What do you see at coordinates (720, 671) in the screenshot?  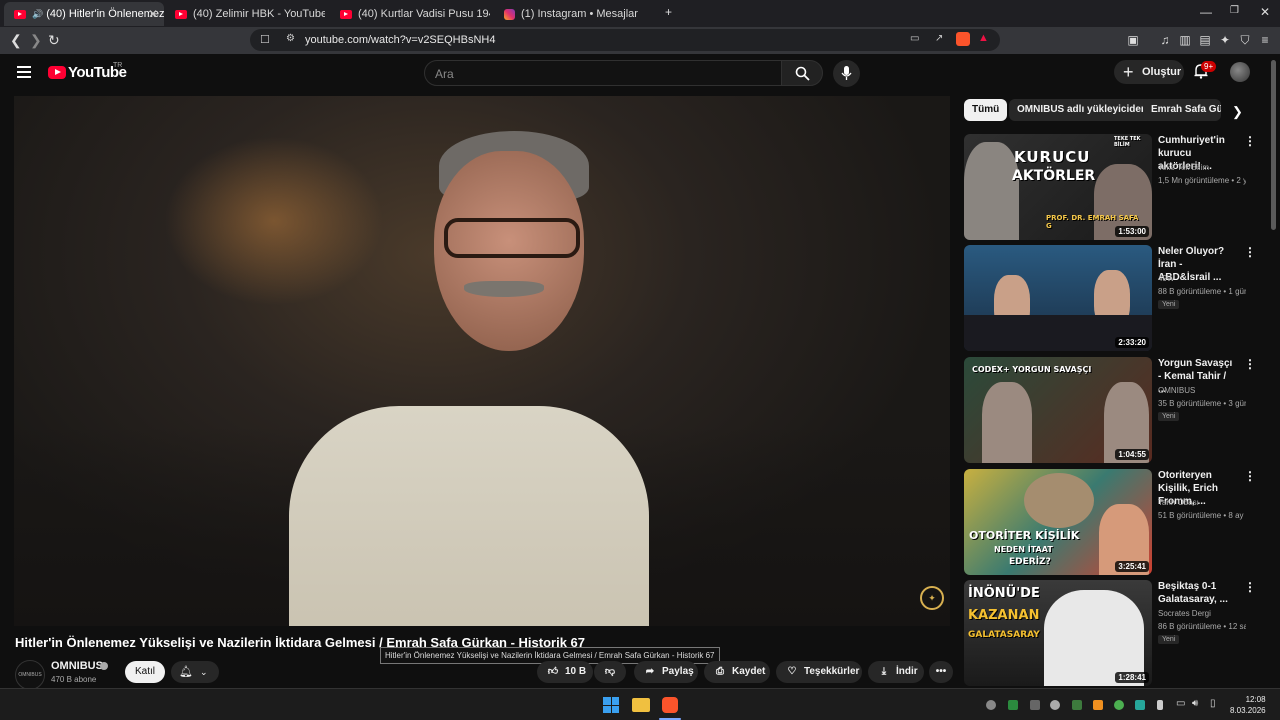 I see `bookmark-icon: ⎙` at bounding box center [720, 671].